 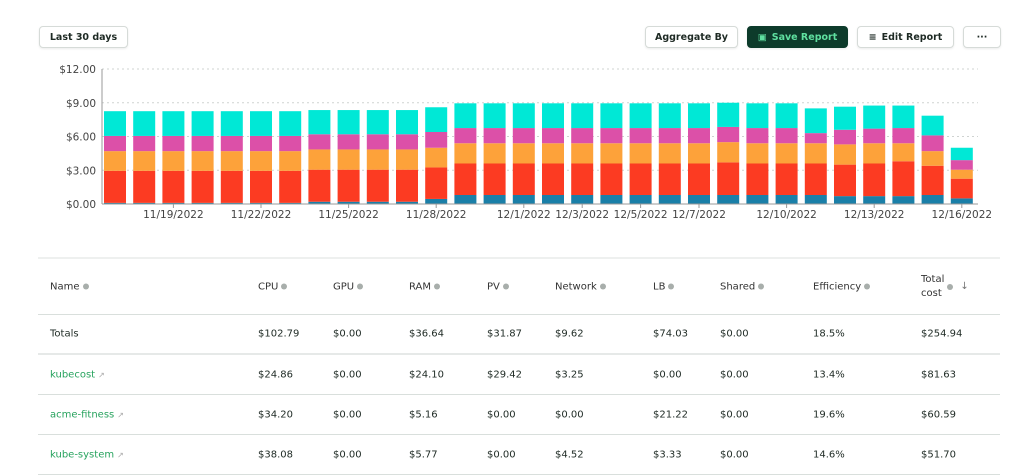 What do you see at coordinates (82, 454) in the screenshot?
I see `namespace-name: kube-system` at bounding box center [82, 454].